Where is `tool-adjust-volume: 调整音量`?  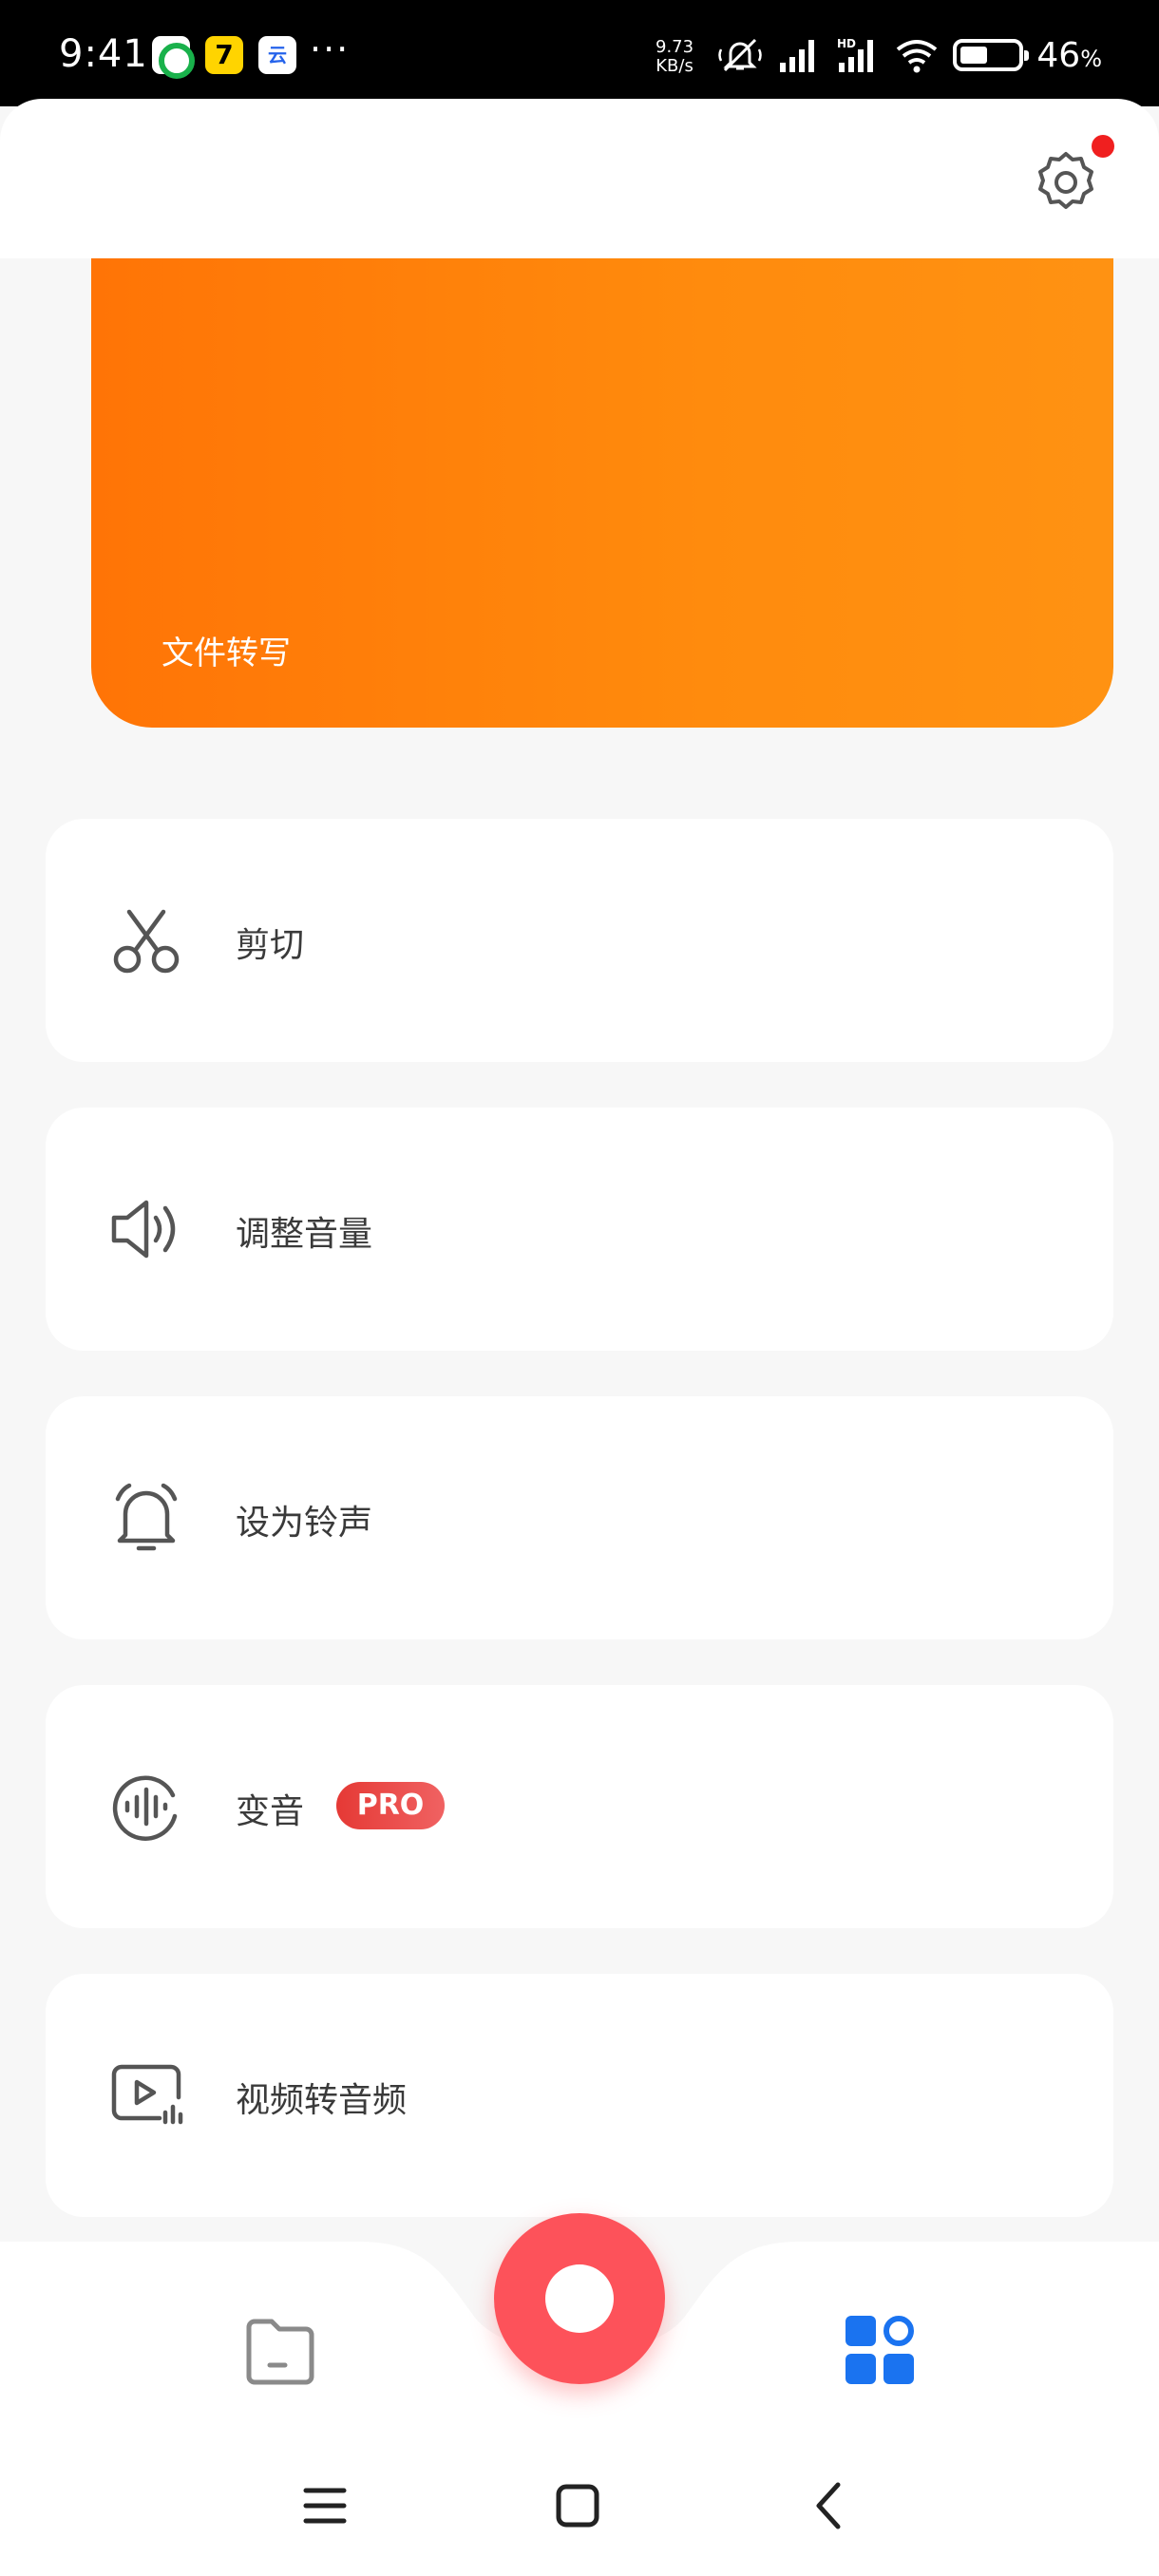 tool-adjust-volume: 调整音量 is located at coordinates (579, 1229).